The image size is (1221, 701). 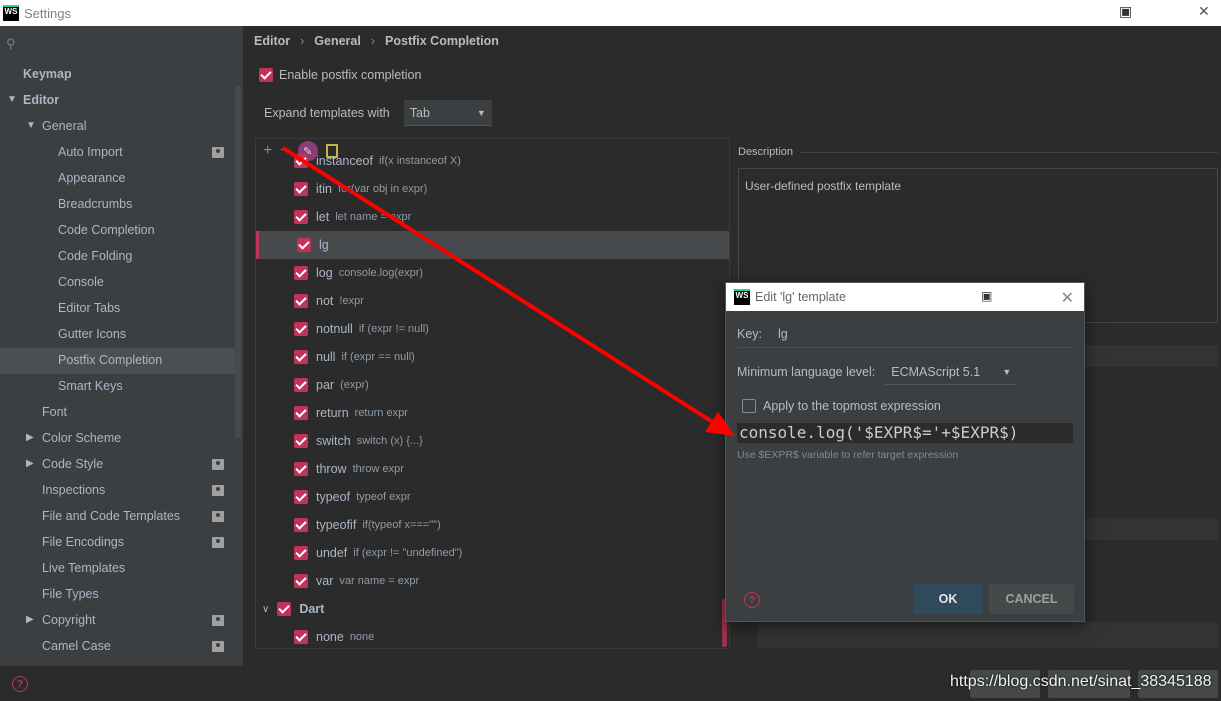 What do you see at coordinates (350, 75) in the screenshot?
I see `enable-postfix-label: Enable postfix completion` at bounding box center [350, 75].